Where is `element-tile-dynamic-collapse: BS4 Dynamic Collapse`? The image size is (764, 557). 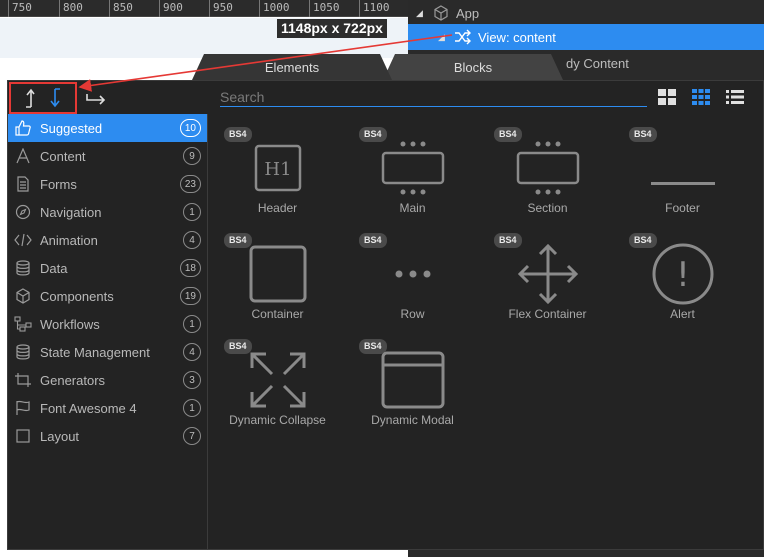 element-tile-dynamic-collapse: BS4 Dynamic Collapse is located at coordinates (277, 379).